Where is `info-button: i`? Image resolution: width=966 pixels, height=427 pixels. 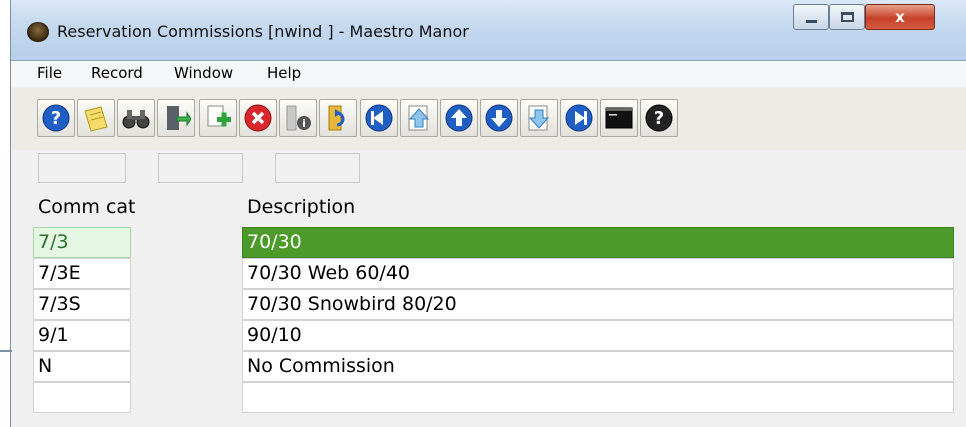 info-button: i is located at coordinates (298, 118).